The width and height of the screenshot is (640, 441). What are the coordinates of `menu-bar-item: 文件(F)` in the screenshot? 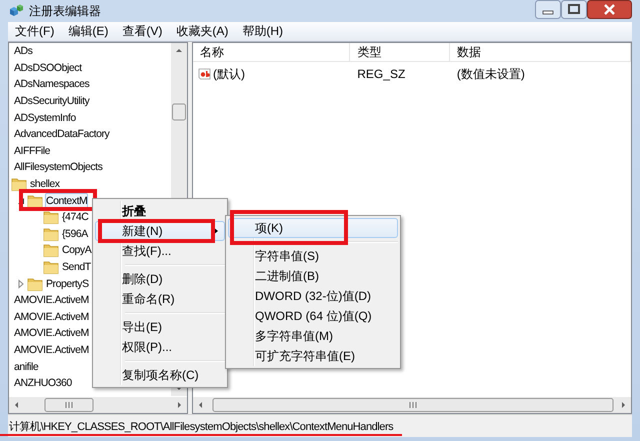 It's located at (35, 31).